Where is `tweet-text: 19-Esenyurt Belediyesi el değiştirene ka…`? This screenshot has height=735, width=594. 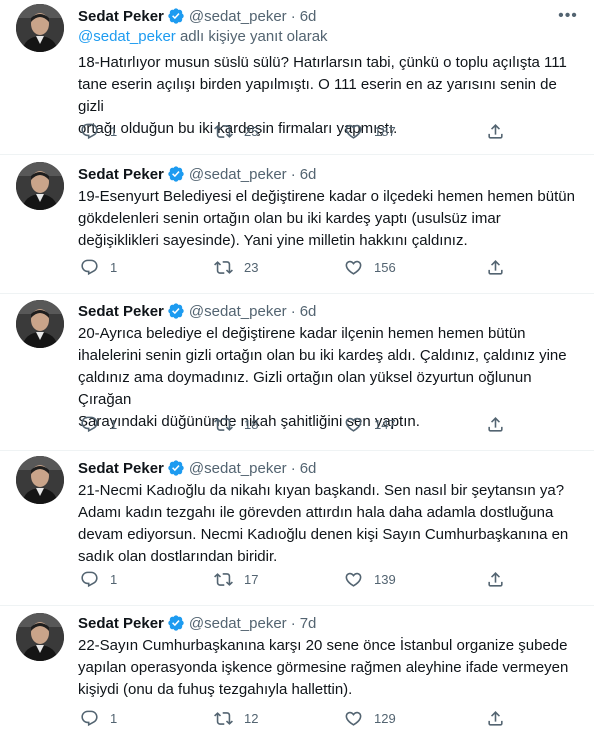
tweet-text: 19-Esenyurt Belediyesi el değiştirene ka… is located at coordinates (326, 218).